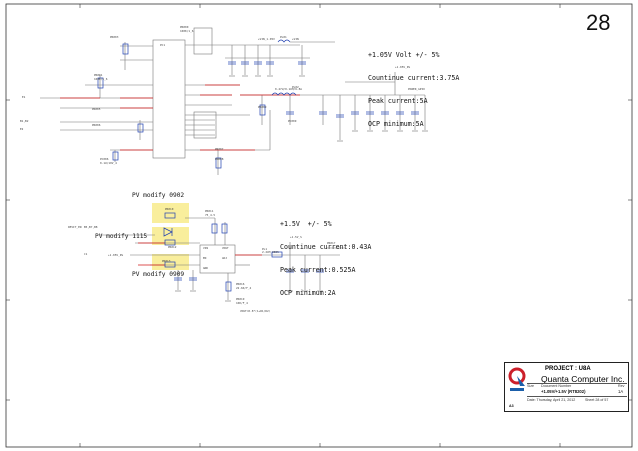 The image size is (638, 451). What do you see at coordinates (326, 246) in the screenshot?
I see `note-1v5-line: Countinue current:0.43A` at bounding box center [326, 246].